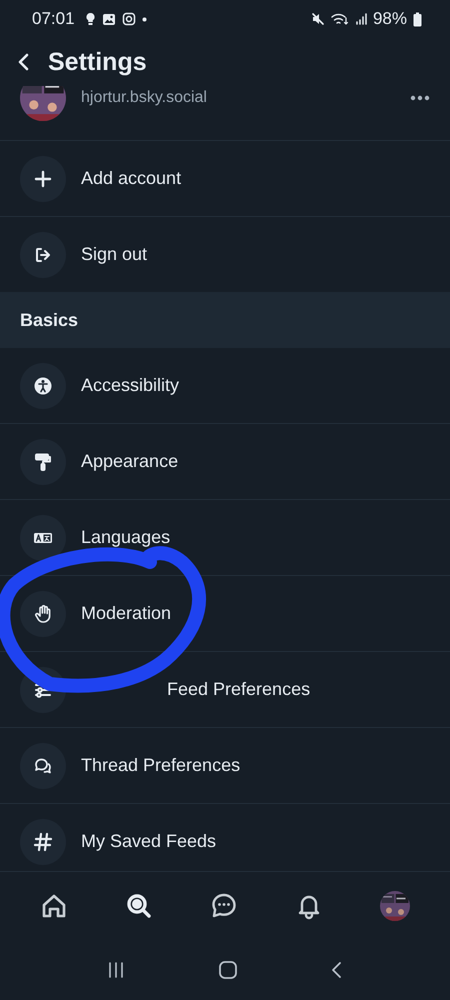 This screenshot has height=1000, width=450. I want to click on settings-item: My Saved Feeds, so click(225, 837).